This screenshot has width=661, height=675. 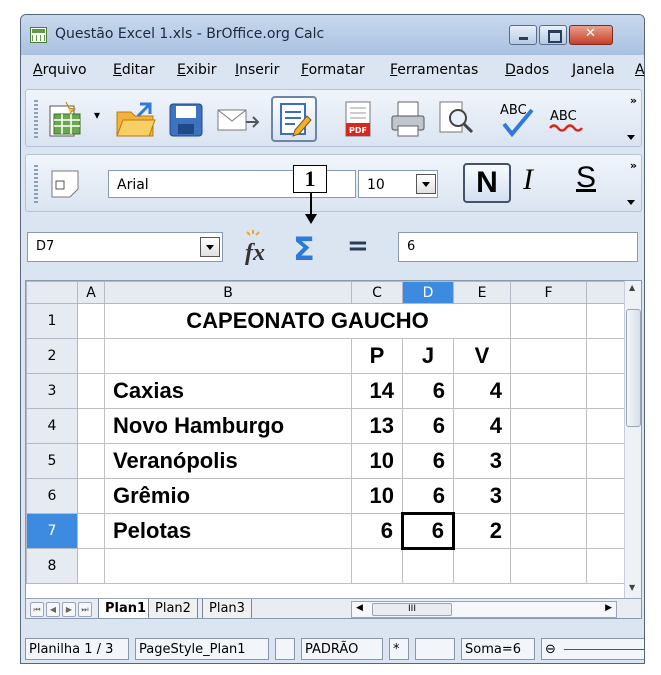 I want to click on row-header: 1, so click(x=52, y=321).